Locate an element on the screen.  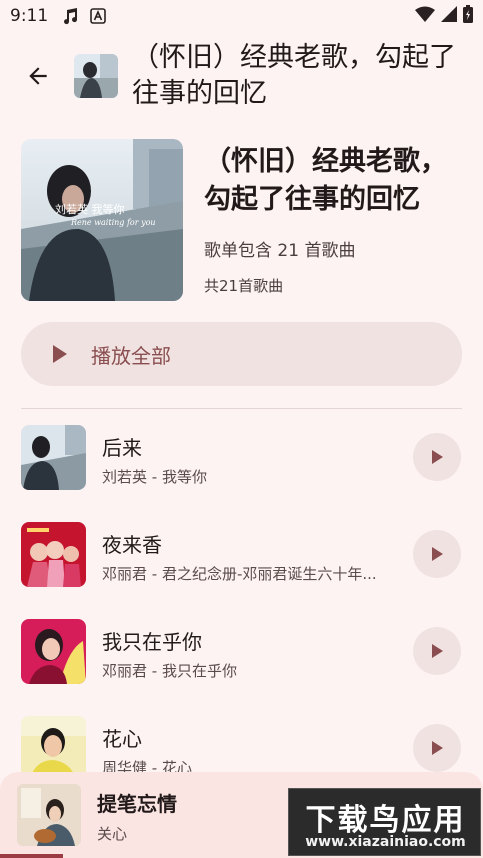
music-note-icon is located at coordinates (71, 16).